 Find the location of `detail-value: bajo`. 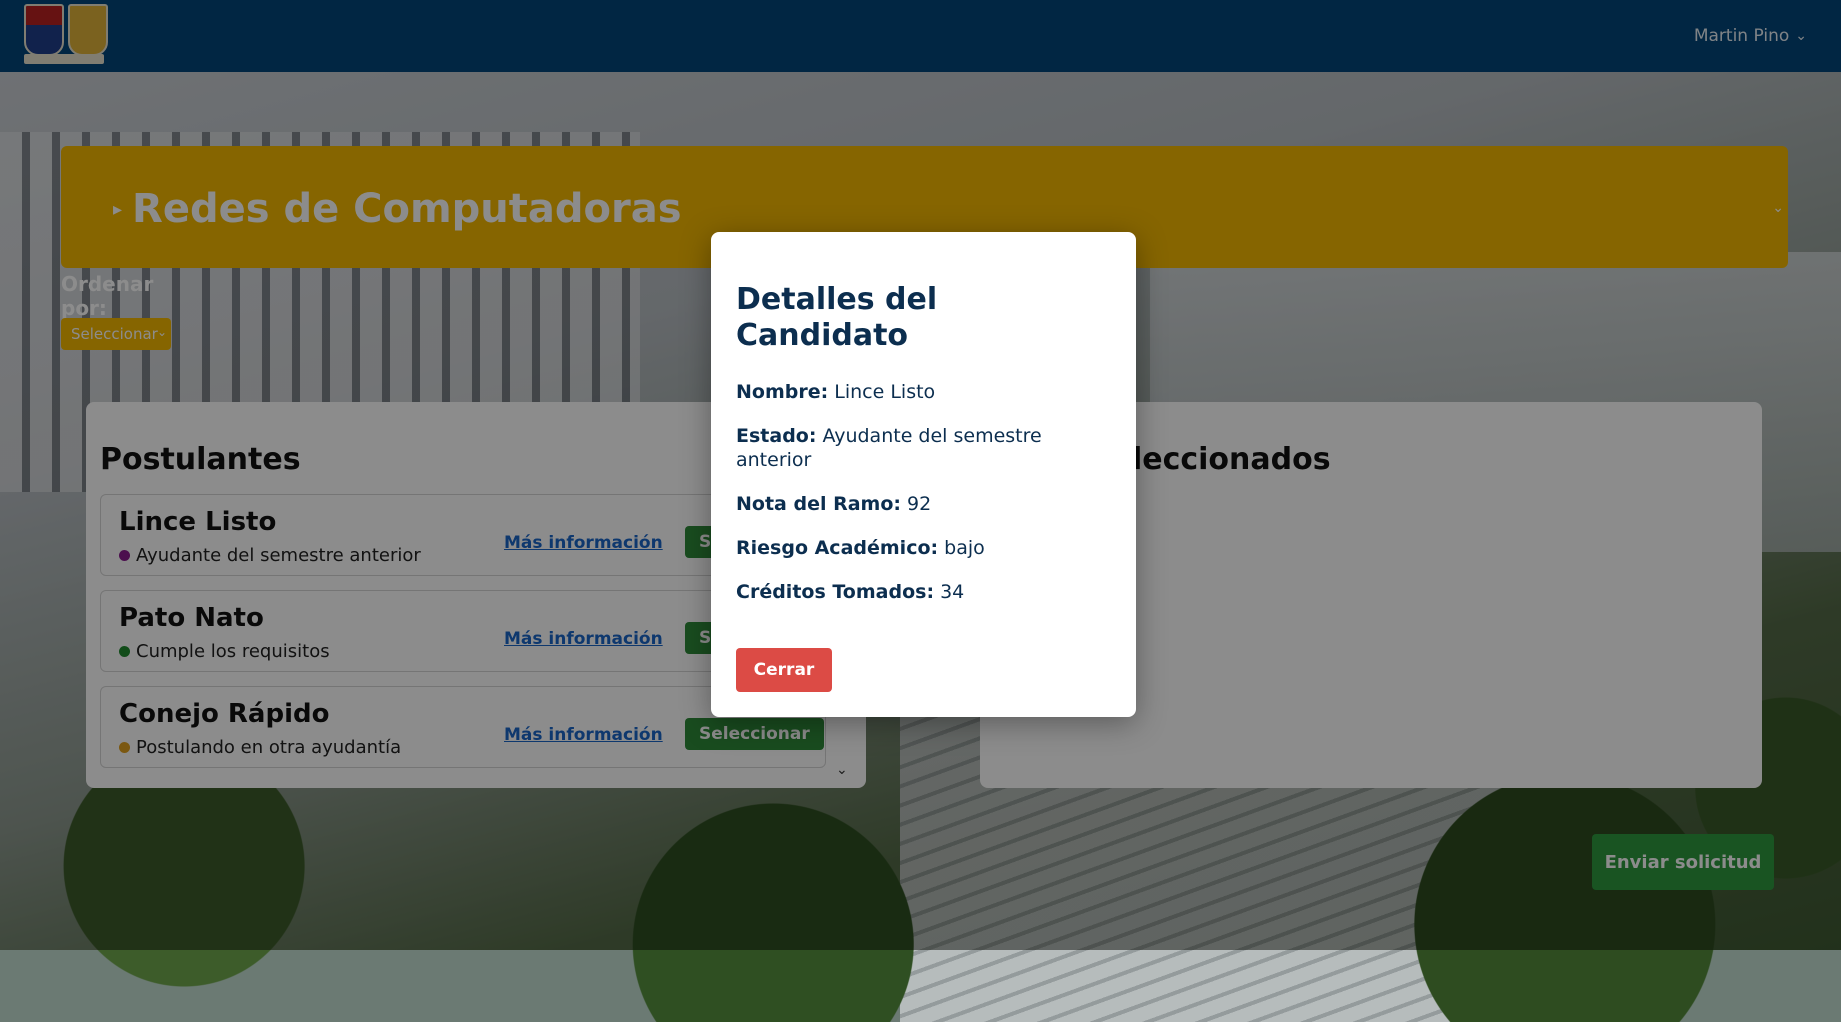

detail-value: bajo is located at coordinates (964, 548).